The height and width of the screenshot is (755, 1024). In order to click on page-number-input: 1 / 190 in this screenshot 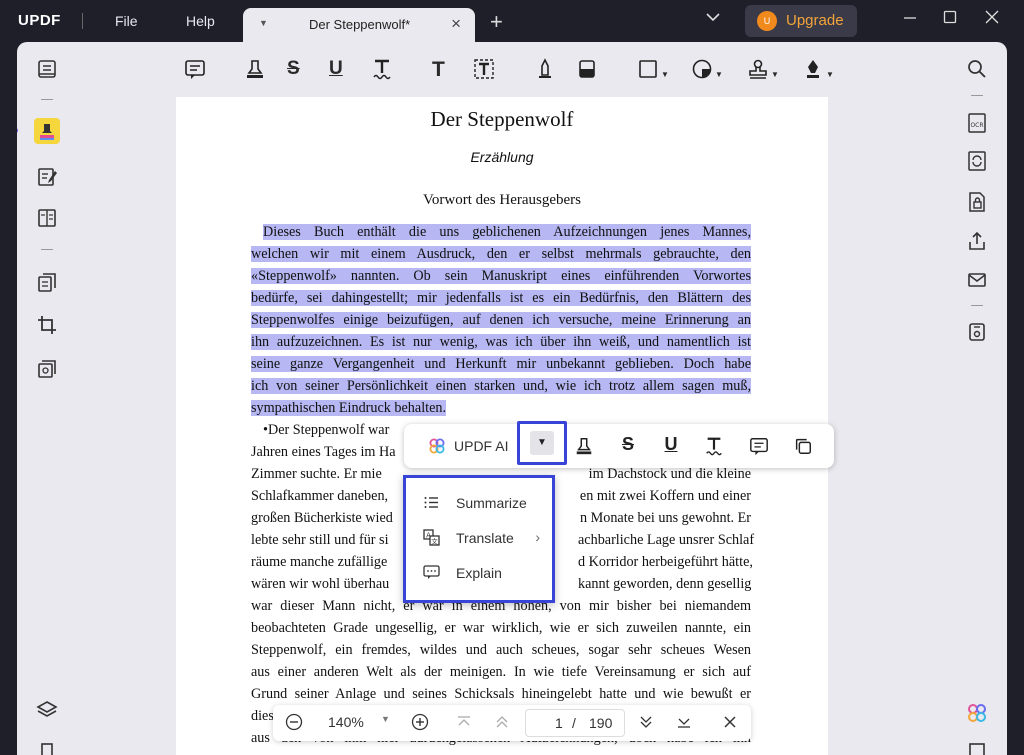, I will do `click(575, 723)`.